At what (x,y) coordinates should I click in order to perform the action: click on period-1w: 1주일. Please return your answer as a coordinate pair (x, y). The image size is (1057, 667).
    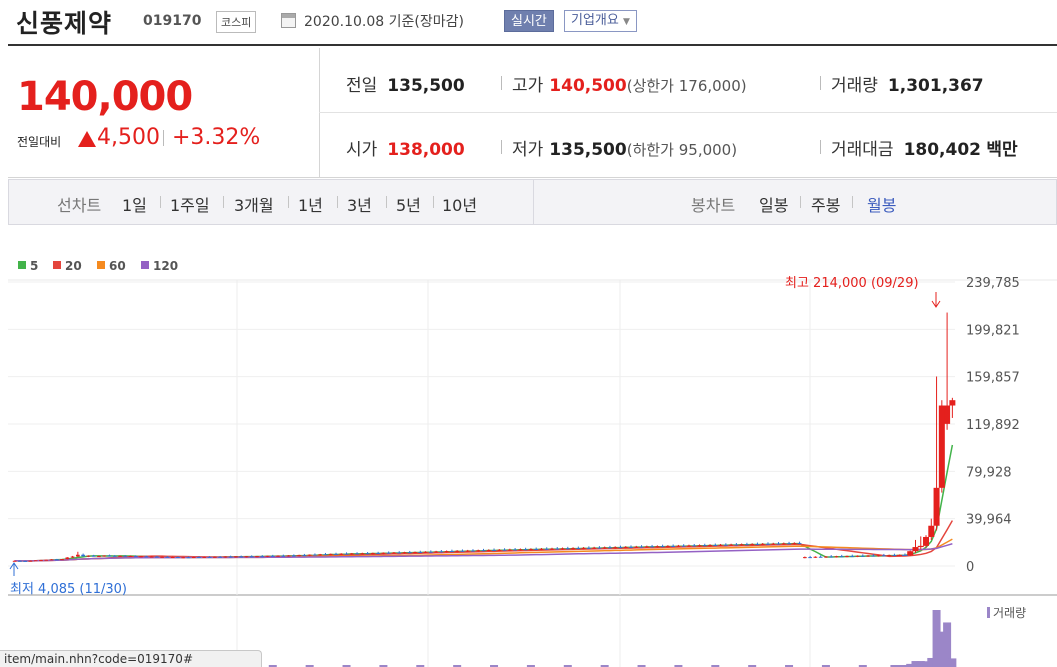
    Looking at the image, I should click on (190, 204).